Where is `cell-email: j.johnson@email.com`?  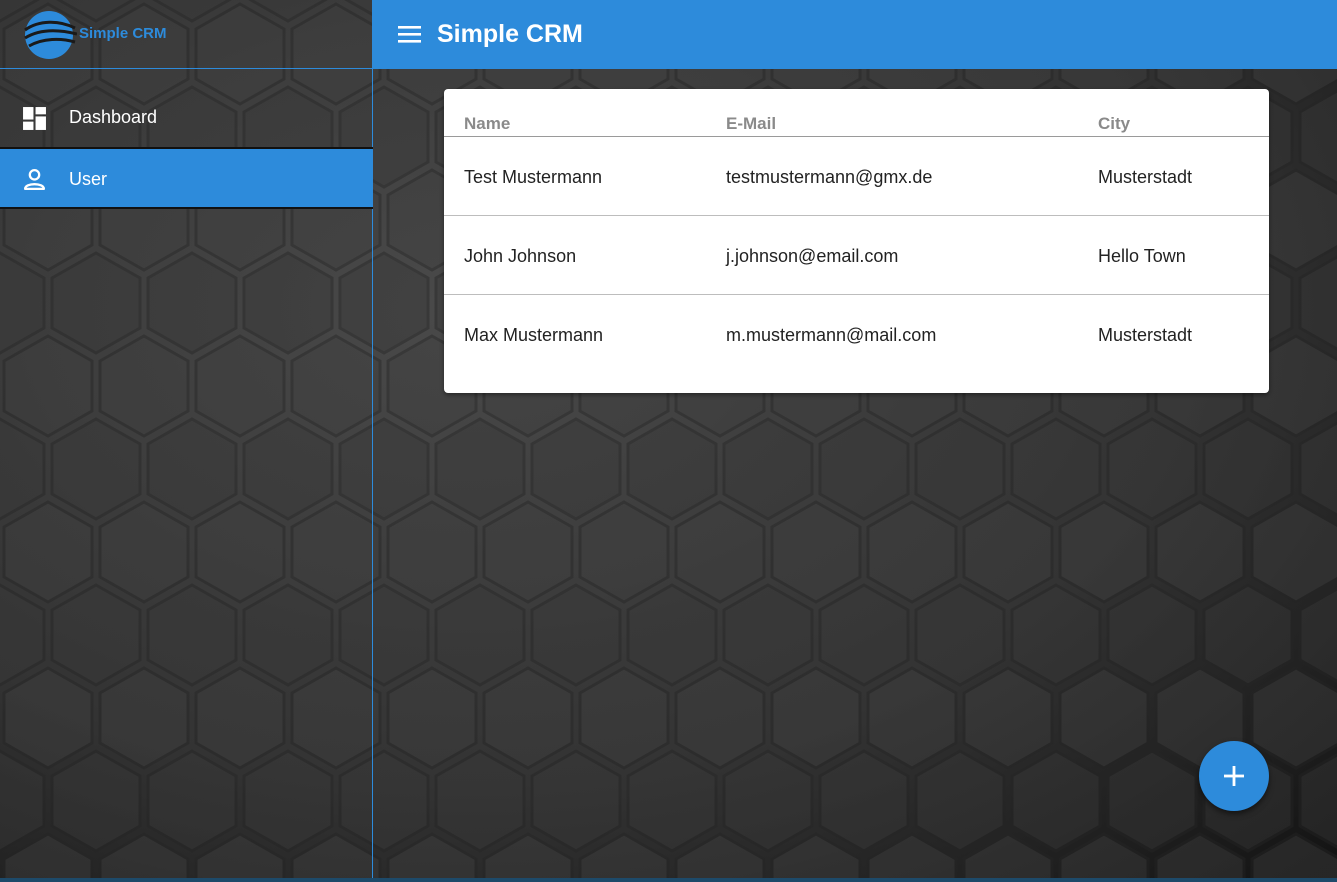 cell-email: j.johnson@email.com is located at coordinates (812, 256).